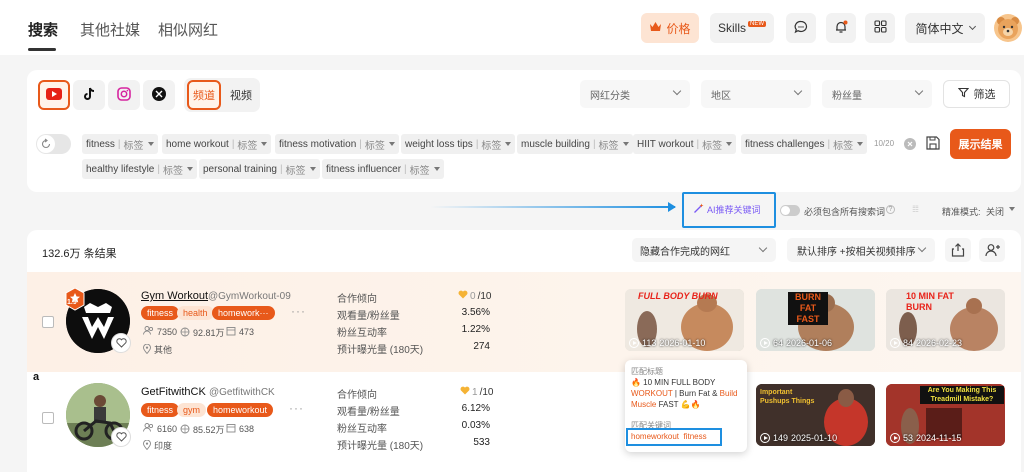 The width and height of the screenshot is (1024, 472). Describe the element at coordinates (635, 94) in the screenshot. I see `category-dropdown: 网红分类` at that location.